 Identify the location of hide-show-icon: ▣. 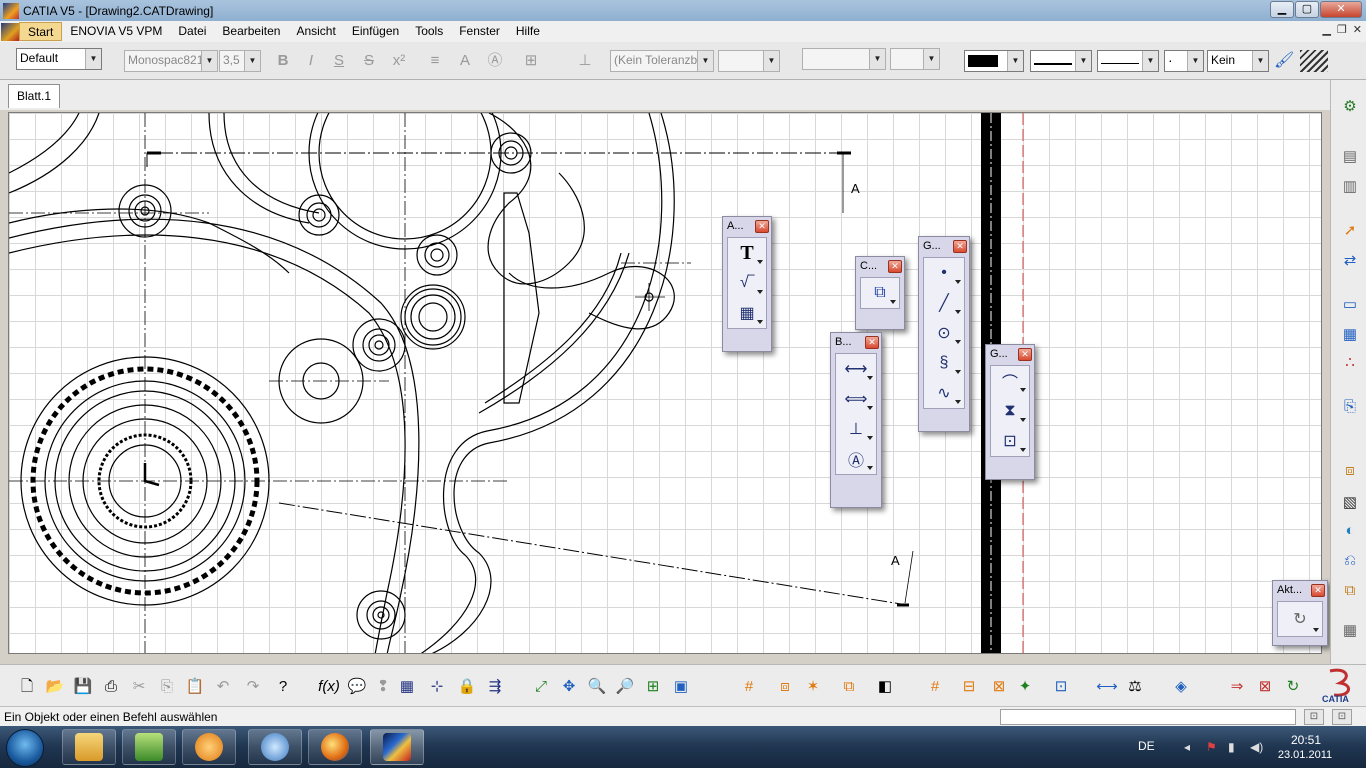
(681, 687).